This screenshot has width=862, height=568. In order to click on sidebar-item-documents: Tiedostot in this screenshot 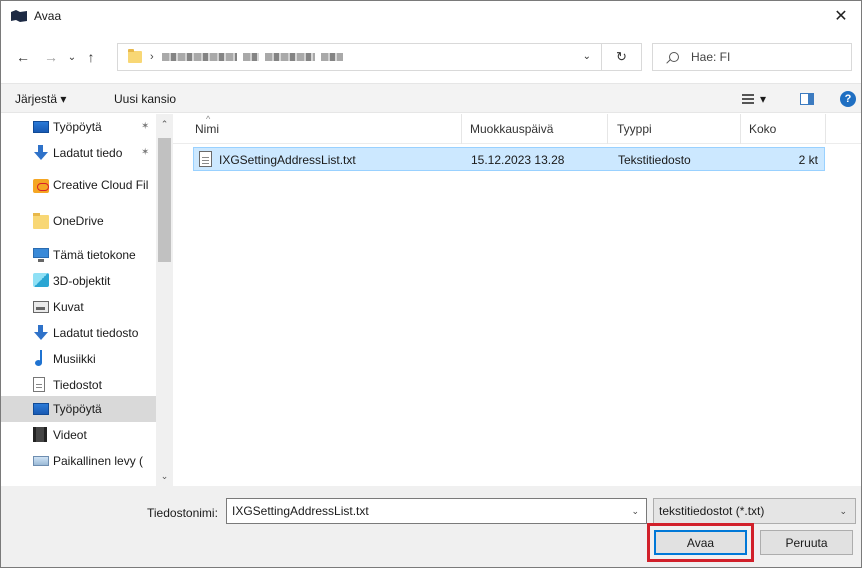, I will do `click(79, 385)`.